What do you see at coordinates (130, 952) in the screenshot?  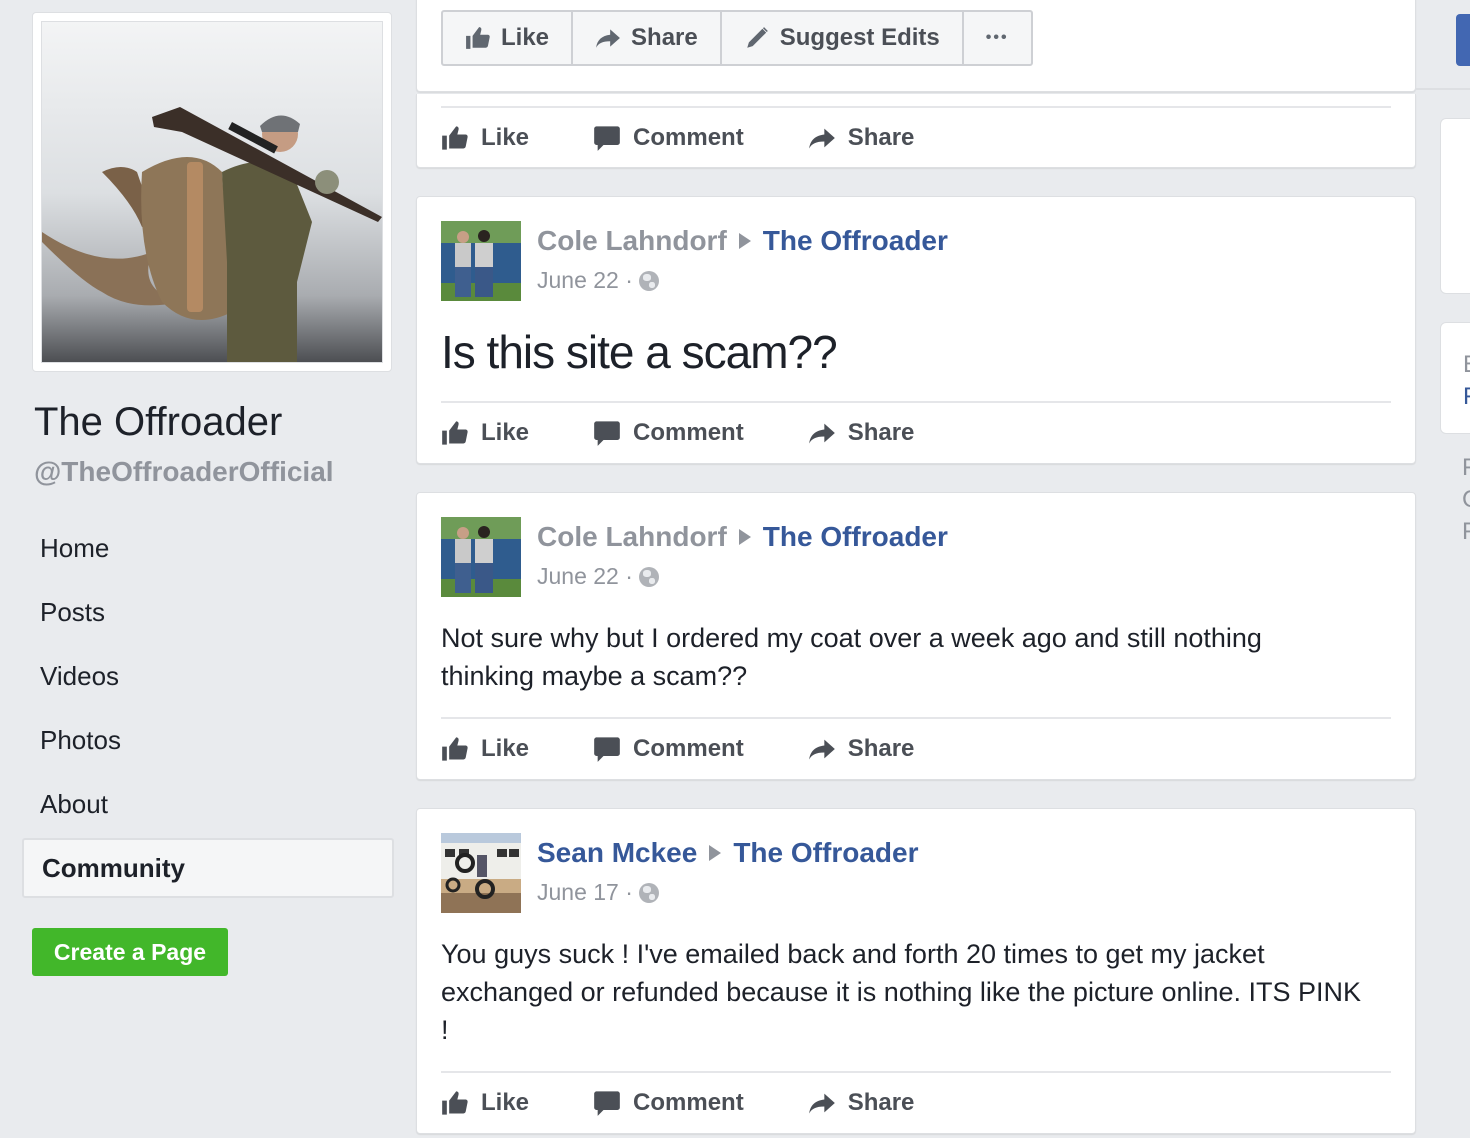 I see `create-page-button: Create a Page` at bounding box center [130, 952].